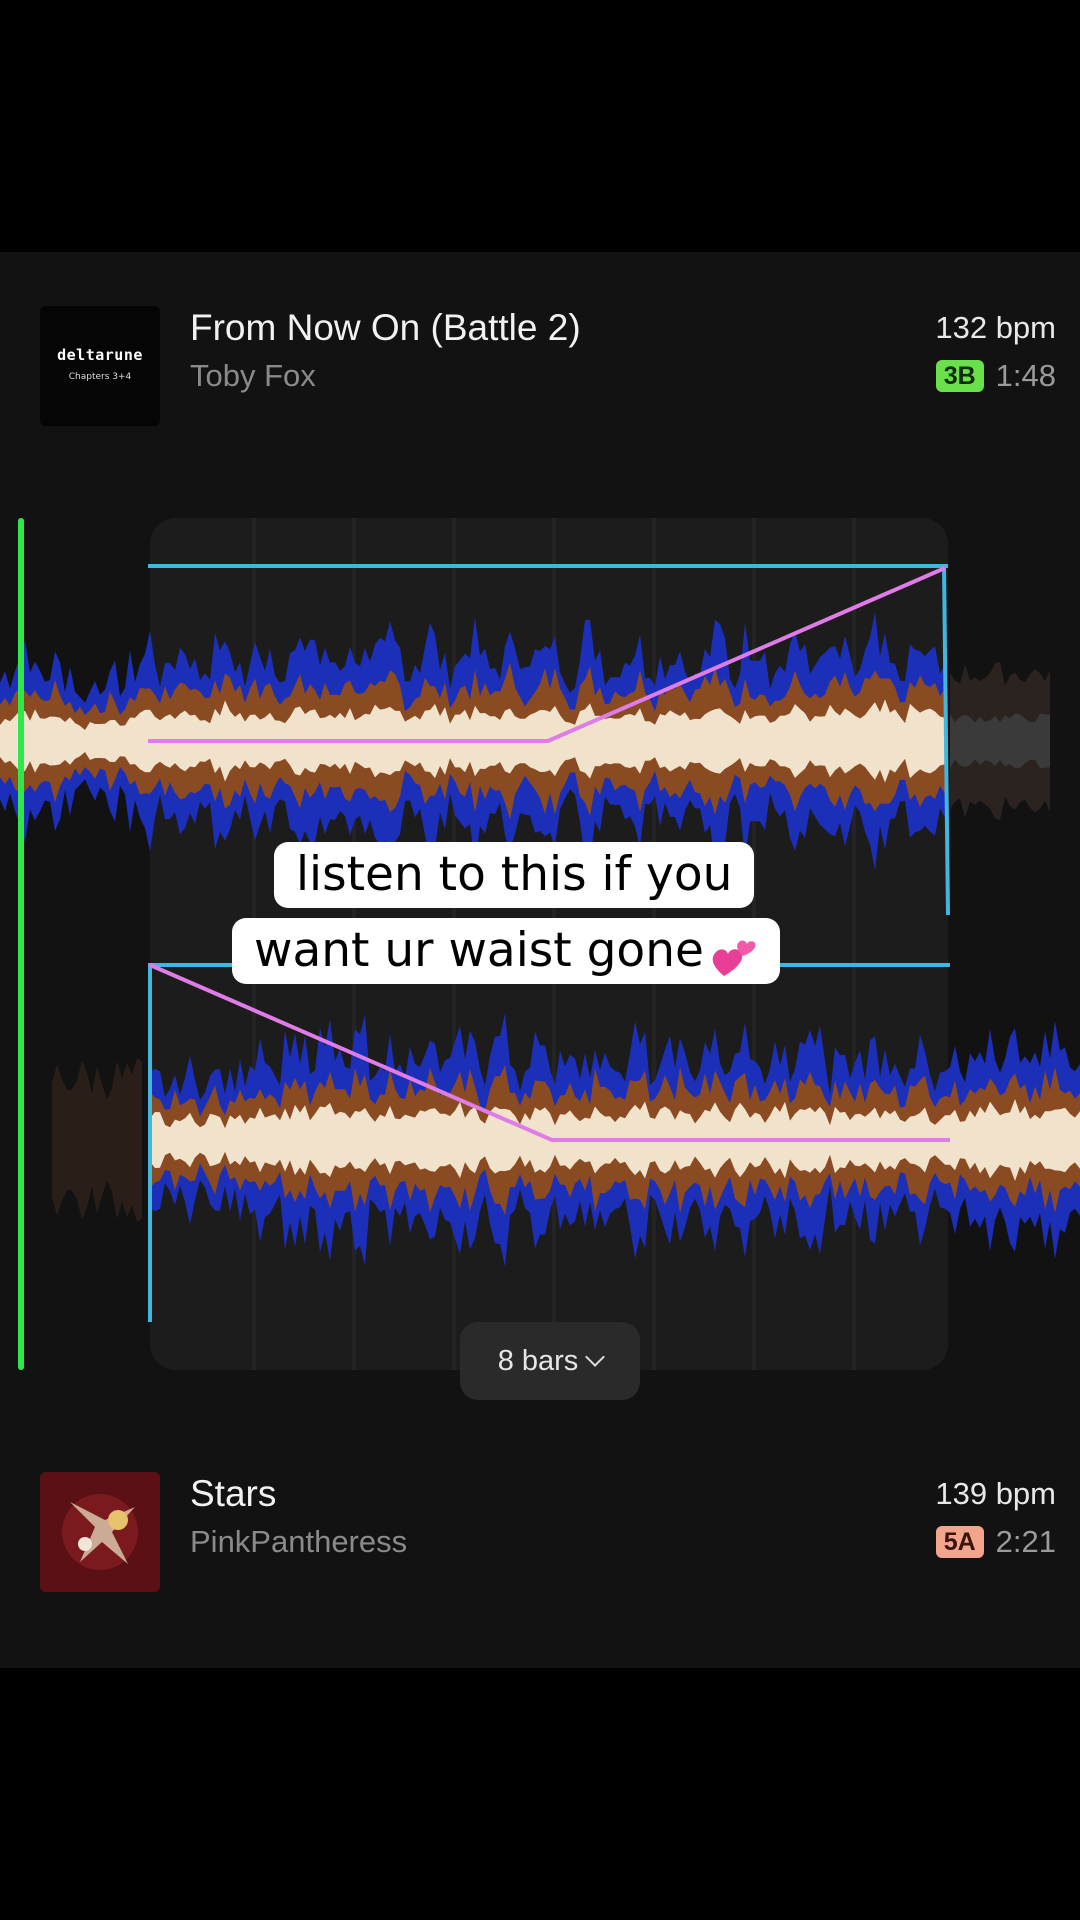  I want to click on bars-length-selector: 8 bars, so click(550, 1361).